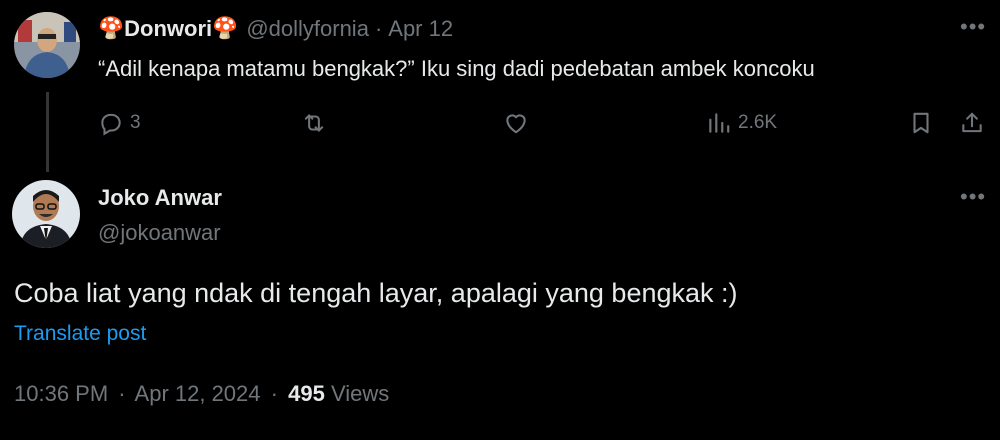  I want to click on views-button: 2.6K, so click(741, 123).